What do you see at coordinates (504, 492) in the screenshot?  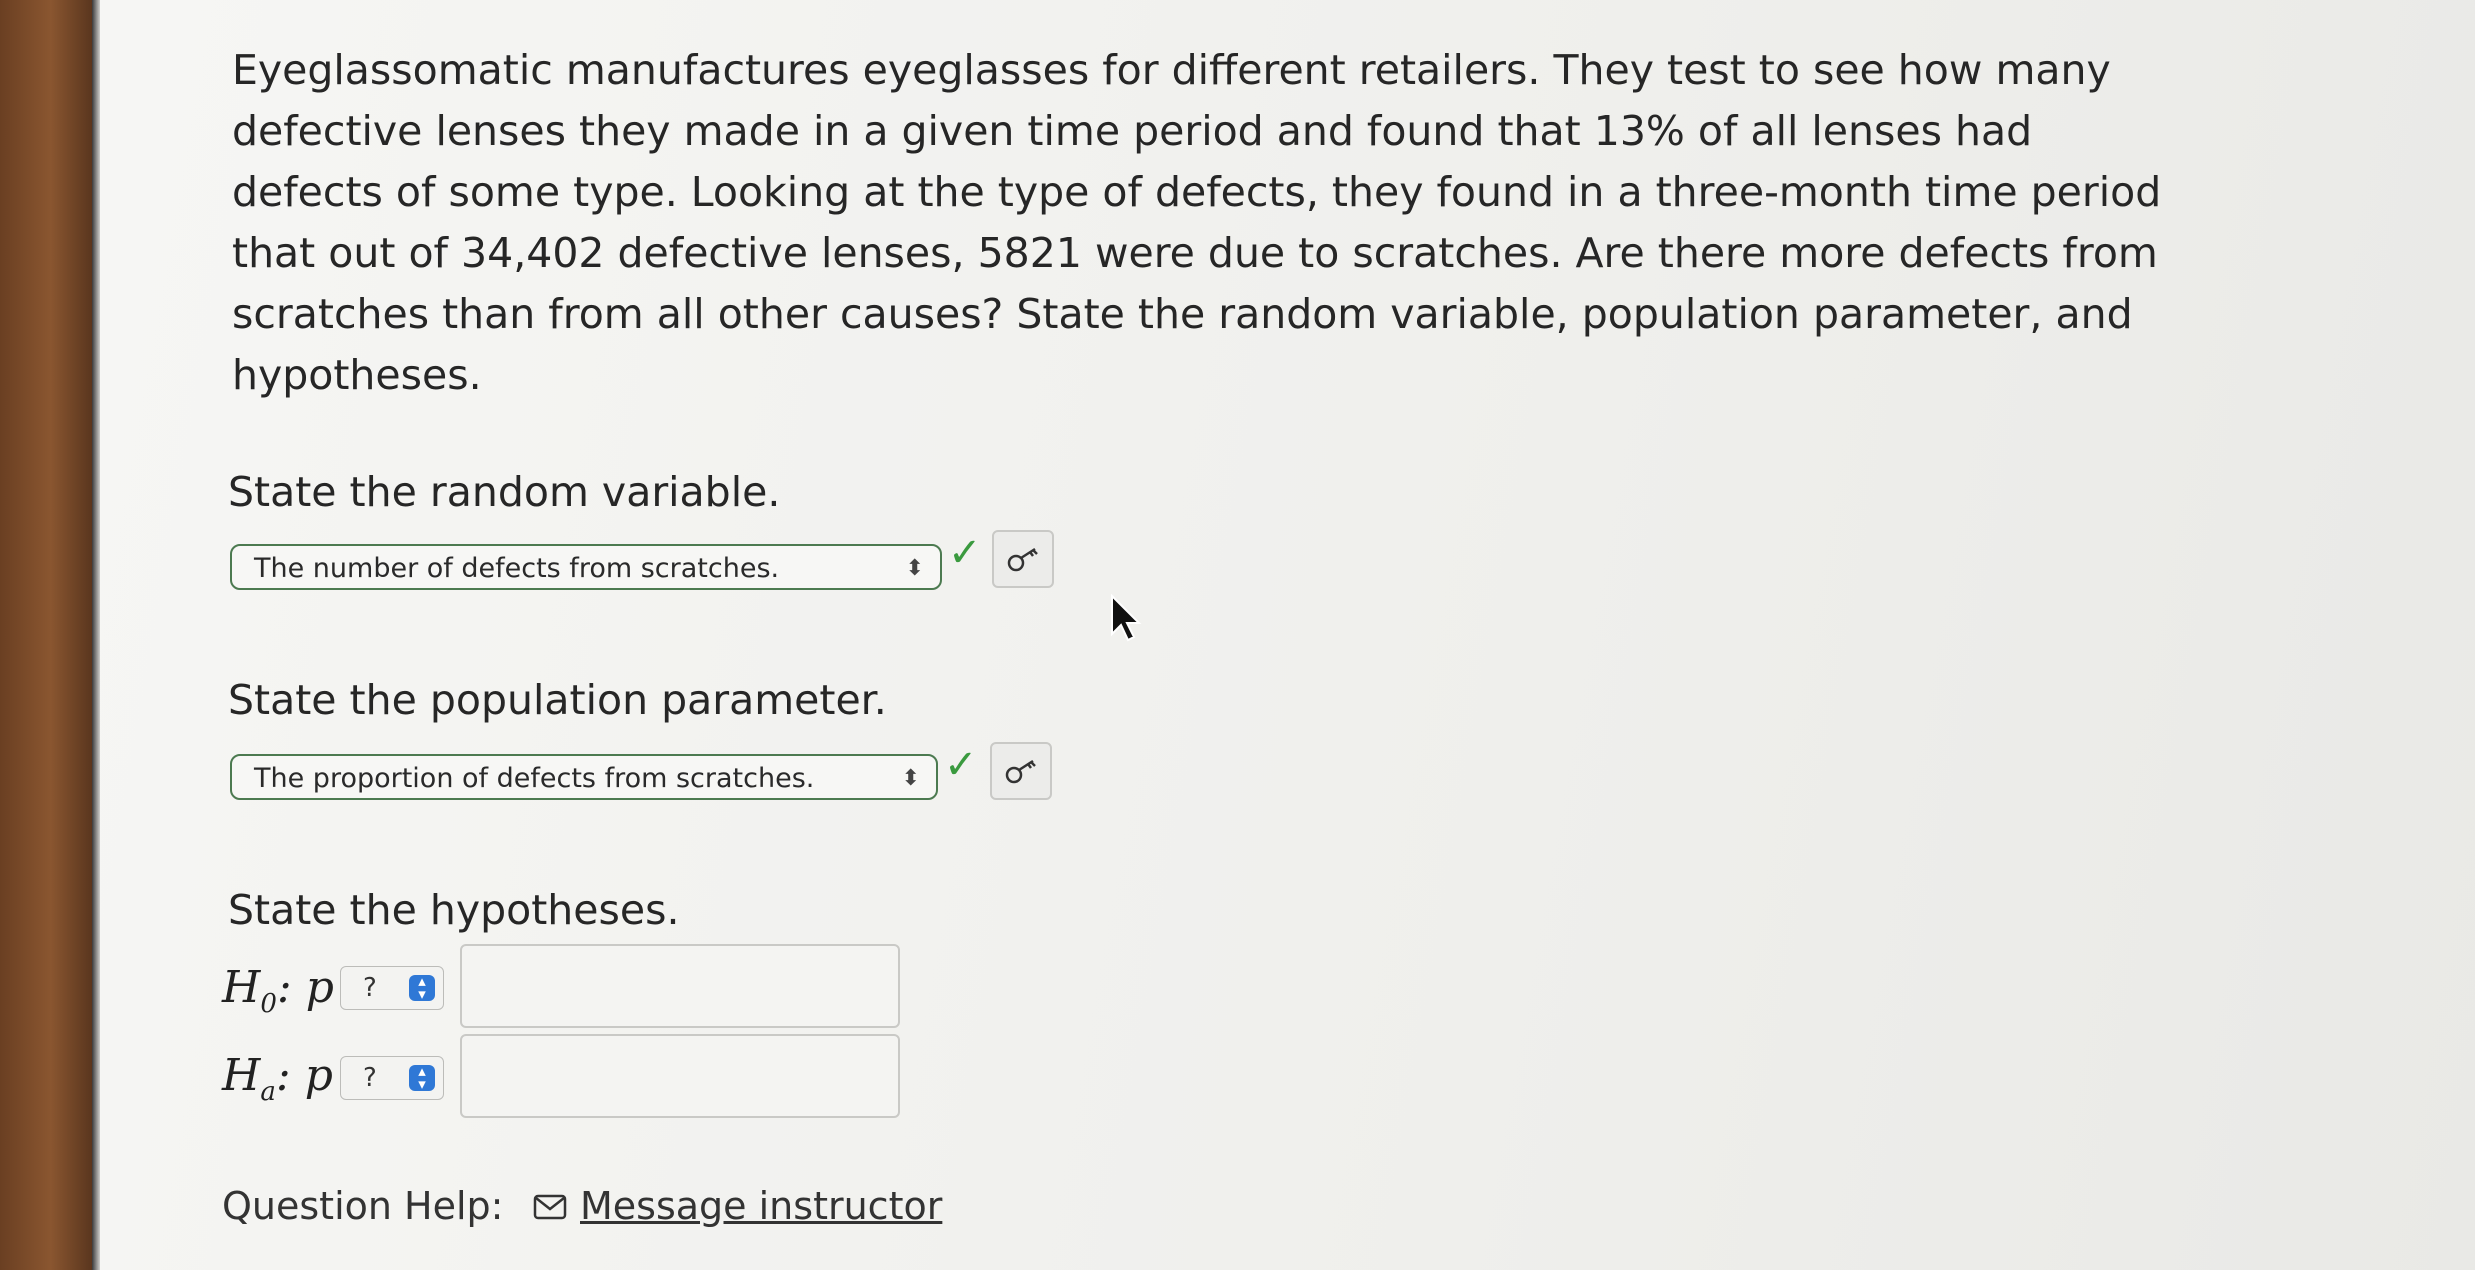 I see `random-variable-label: State the random variable.` at bounding box center [504, 492].